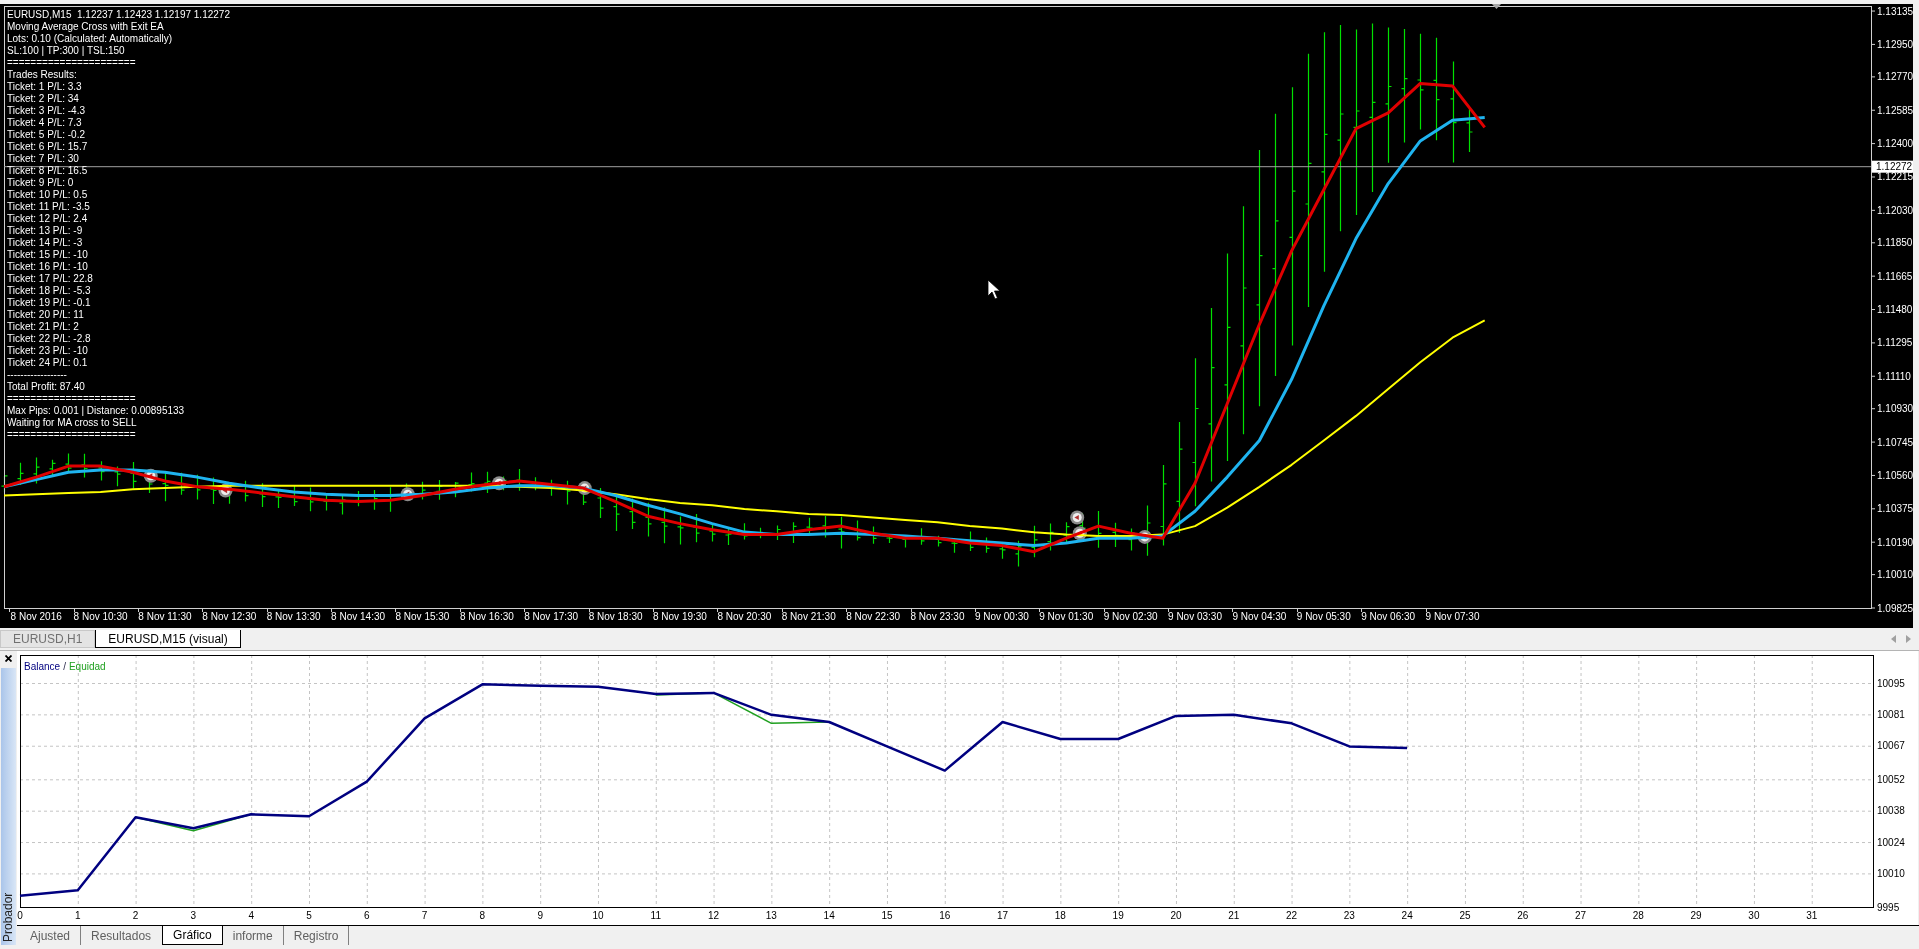 The width and height of the screenshot is (1919, 949). What do you see at coordinates (49, 339) in the screenshot?
I see `info-line: Ticket: 22 P/L: -2.8` at bounding box center [49, 339].